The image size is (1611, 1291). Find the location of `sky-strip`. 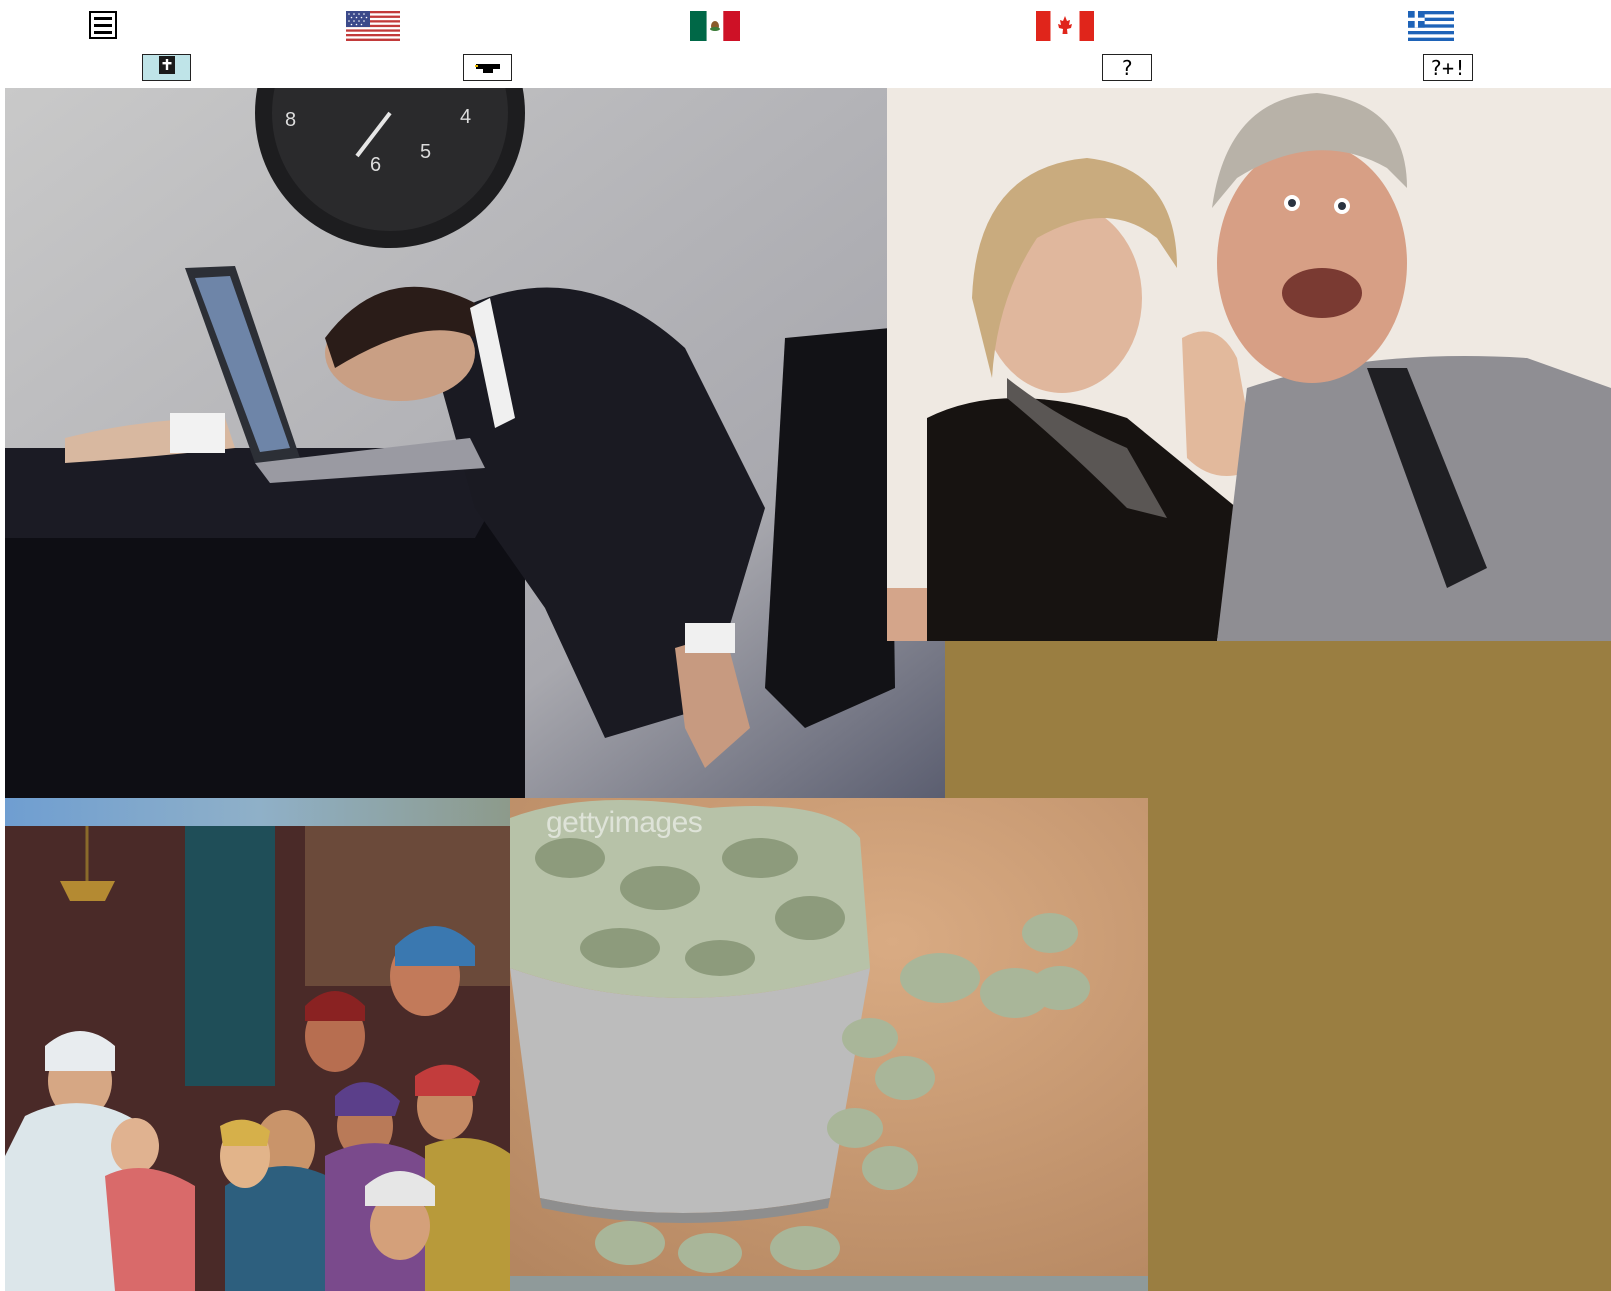

sky-strip is located at coordinates (259, 813).